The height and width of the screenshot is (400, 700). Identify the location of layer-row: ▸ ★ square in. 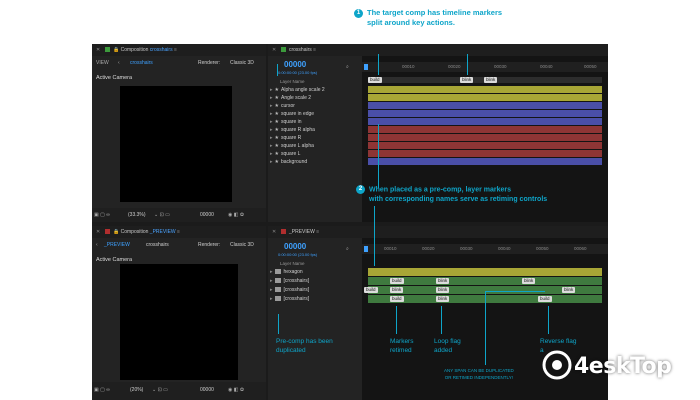
(315, 122).